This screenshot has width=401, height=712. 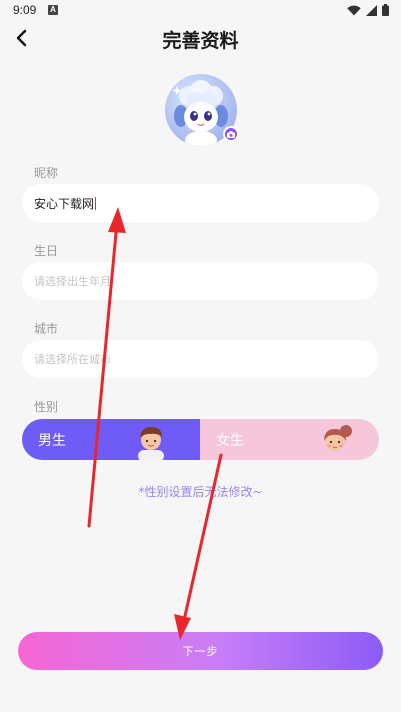 I want to click on avatar-upload, so click(x=202, y=110).